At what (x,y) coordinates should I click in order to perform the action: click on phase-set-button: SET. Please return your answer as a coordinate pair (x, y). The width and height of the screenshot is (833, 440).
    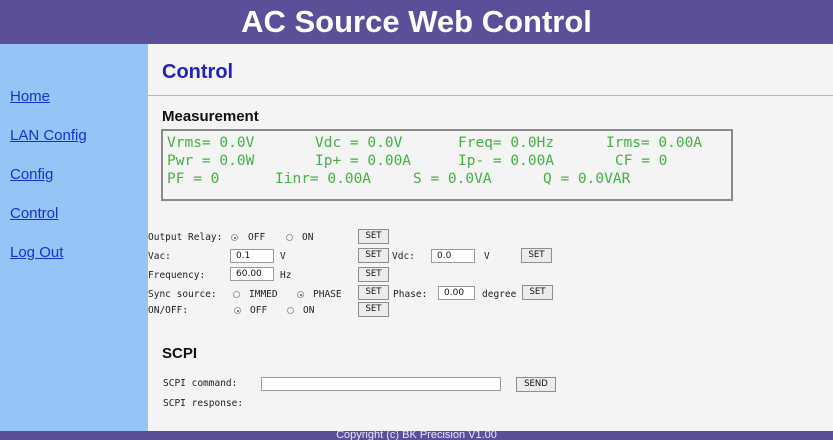
    Looking at the image, I should click on (537, 292).